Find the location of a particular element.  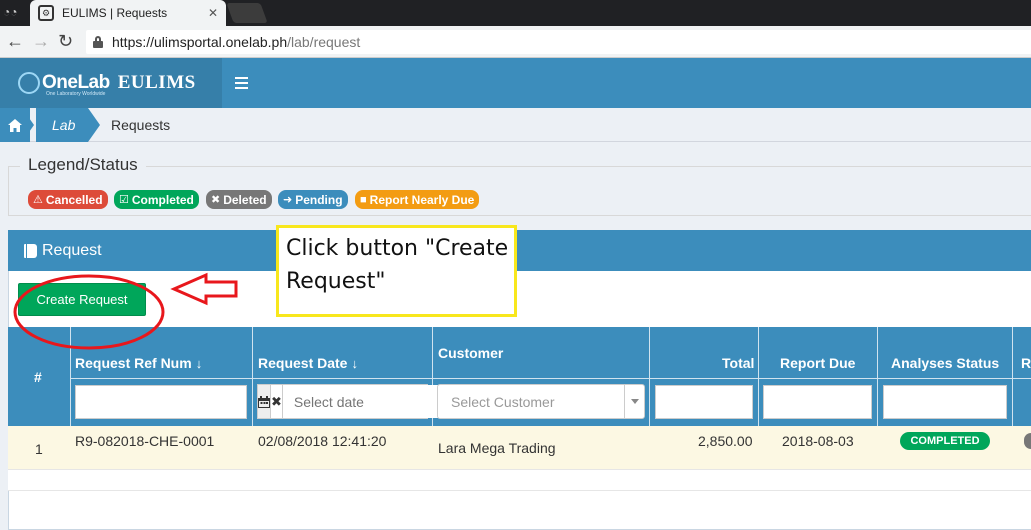

pointer-arrow is located at coordinates (204, 289).